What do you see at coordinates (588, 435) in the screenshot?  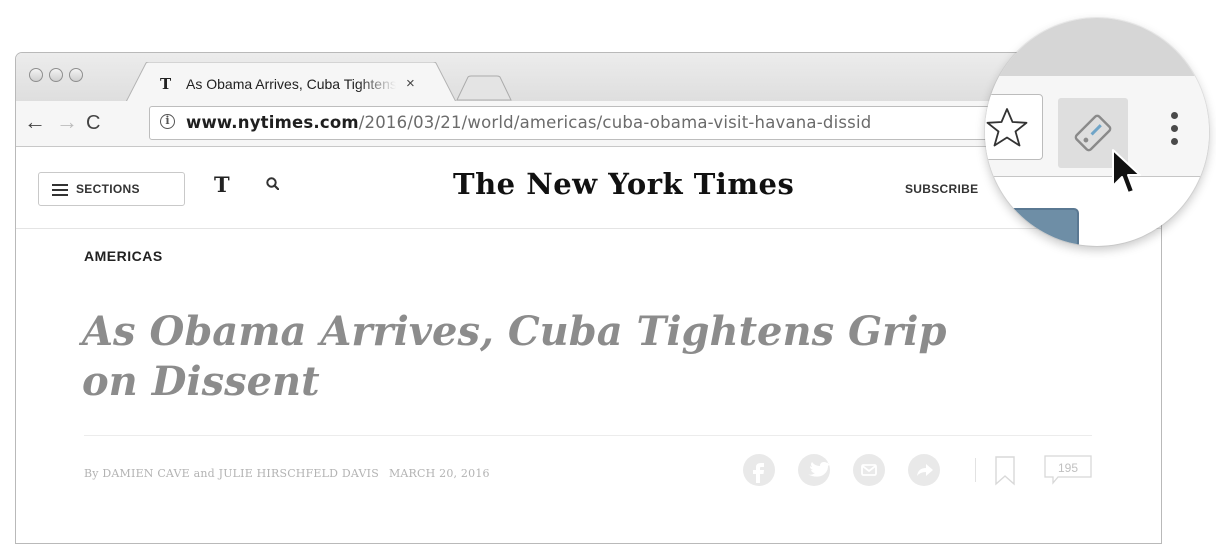 I see `divider` at bounding box center [588, 435].